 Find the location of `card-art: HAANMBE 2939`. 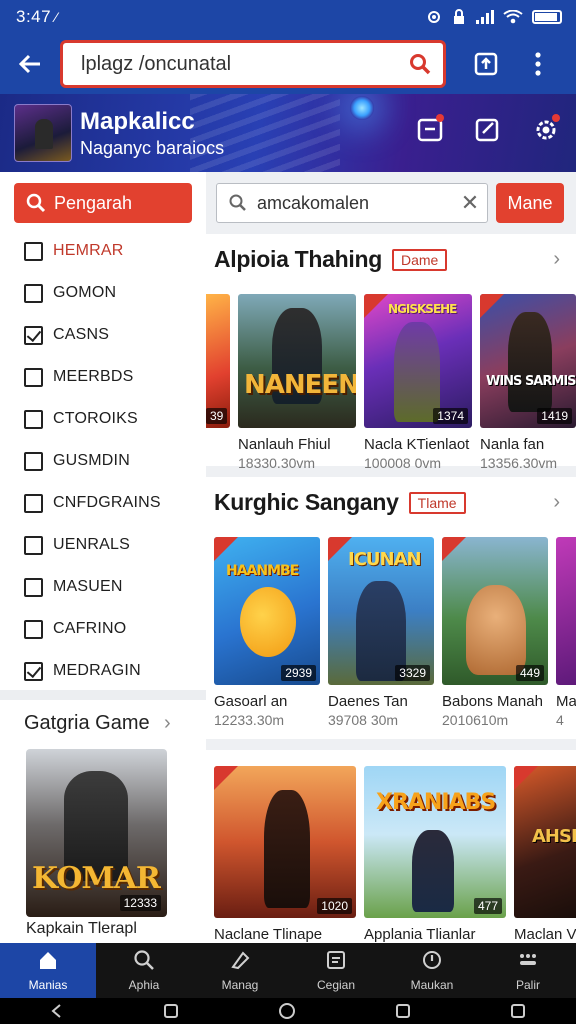

card-art: HAANMBE 2939 is located at coordinates (267, 611).